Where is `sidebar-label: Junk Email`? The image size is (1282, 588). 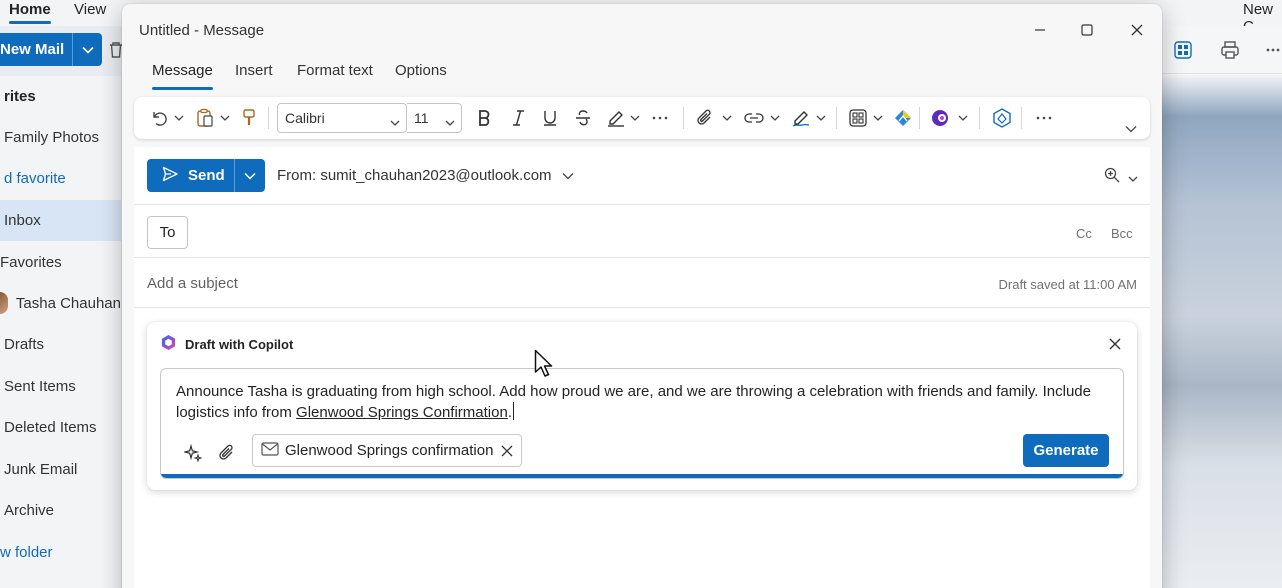 sidebar-label: Junk Email is located at coordinates (41, 469).